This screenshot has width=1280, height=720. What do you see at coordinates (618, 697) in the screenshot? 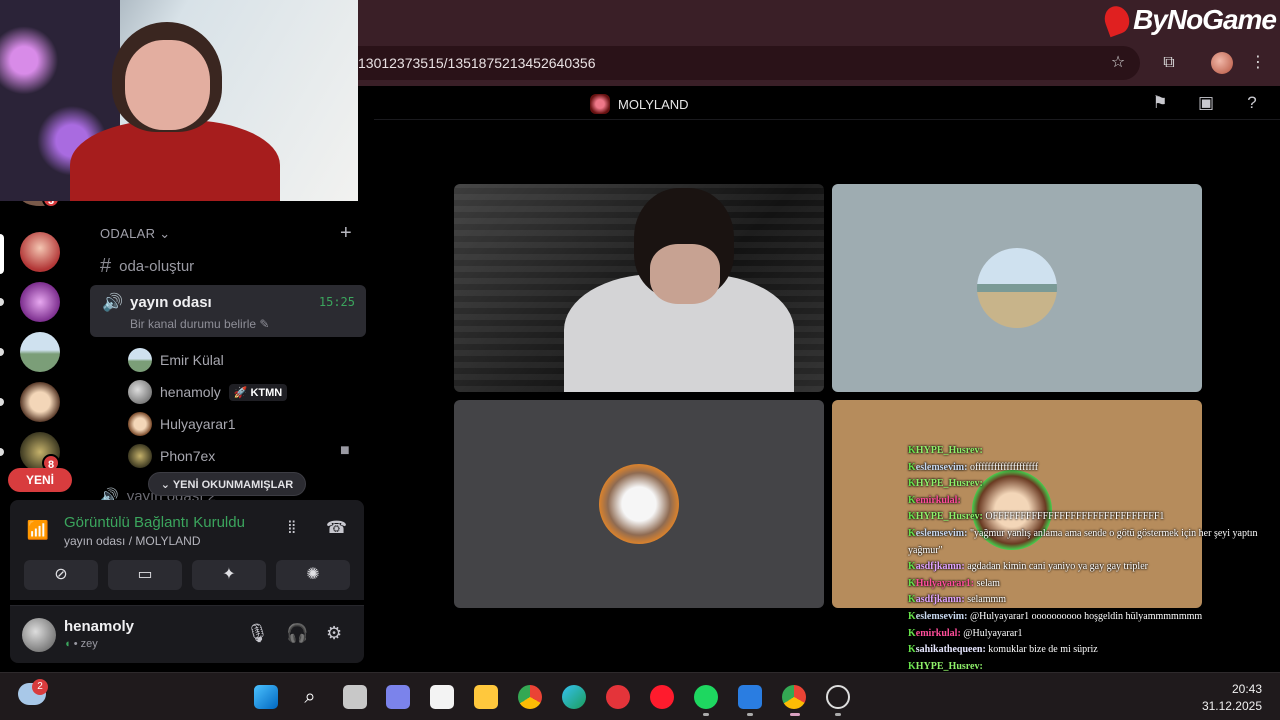
I see `media-player-icon` at bounding box center [618, 697].